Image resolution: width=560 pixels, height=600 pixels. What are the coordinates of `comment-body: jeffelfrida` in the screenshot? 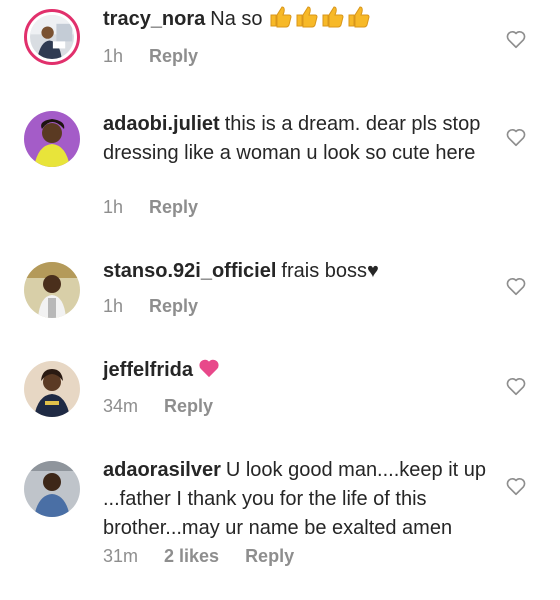 It's located at (299, 371).